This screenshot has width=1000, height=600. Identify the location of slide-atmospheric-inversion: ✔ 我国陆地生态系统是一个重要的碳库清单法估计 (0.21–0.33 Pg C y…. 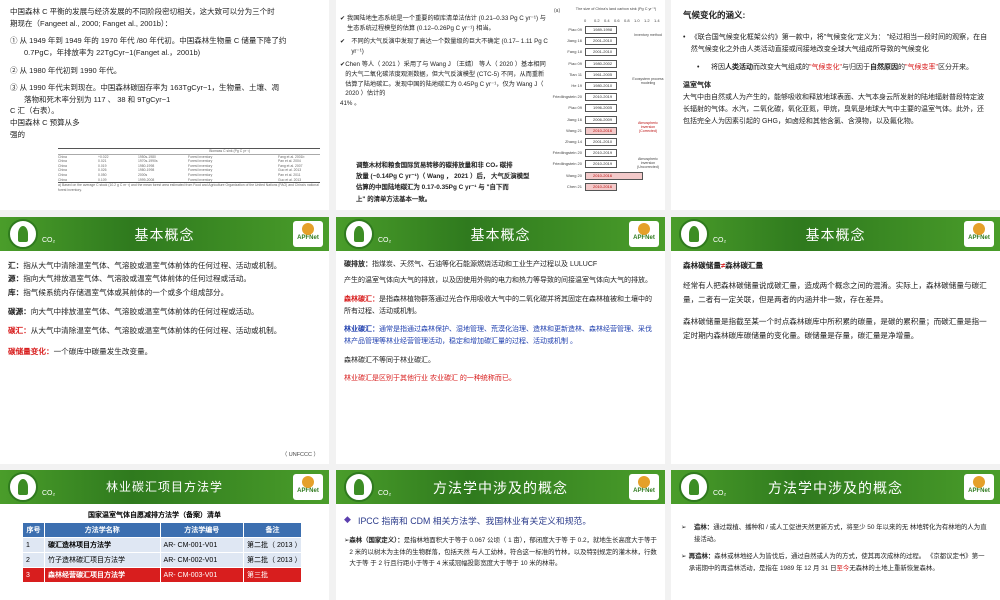
(500, 105).